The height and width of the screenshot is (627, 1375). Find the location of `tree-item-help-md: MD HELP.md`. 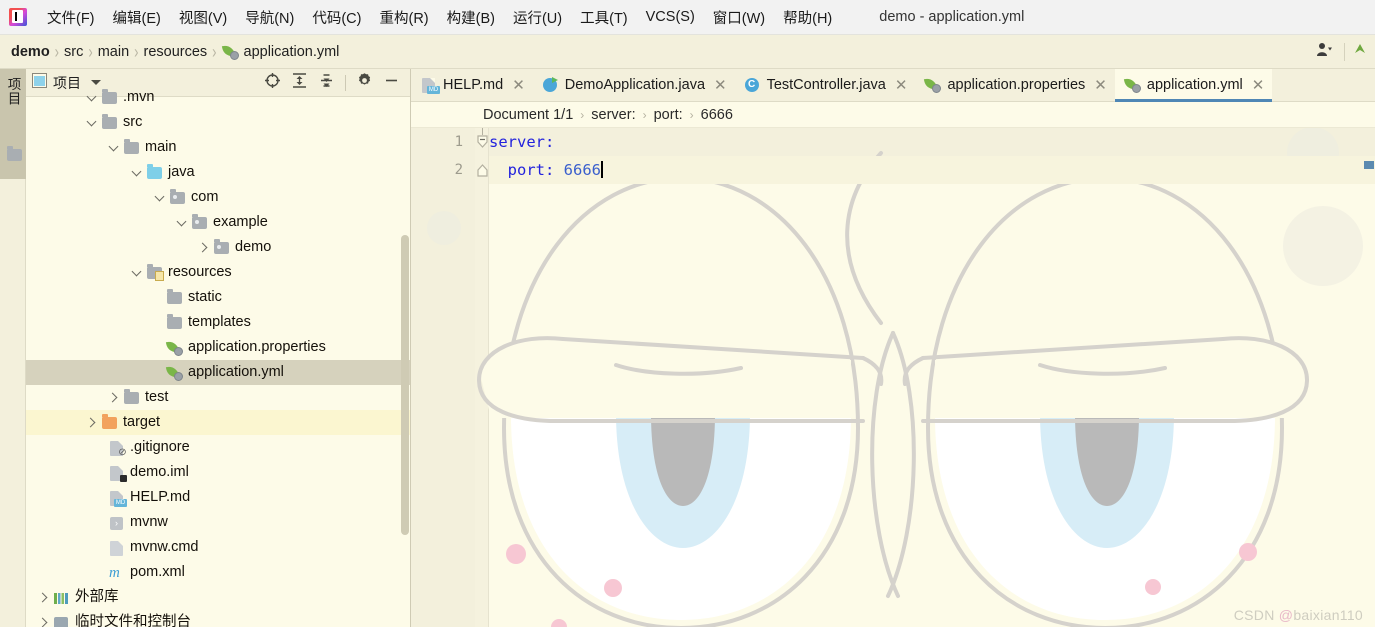

tree-item-help-md: MD HELP.md is located at coordinates (218, 497).